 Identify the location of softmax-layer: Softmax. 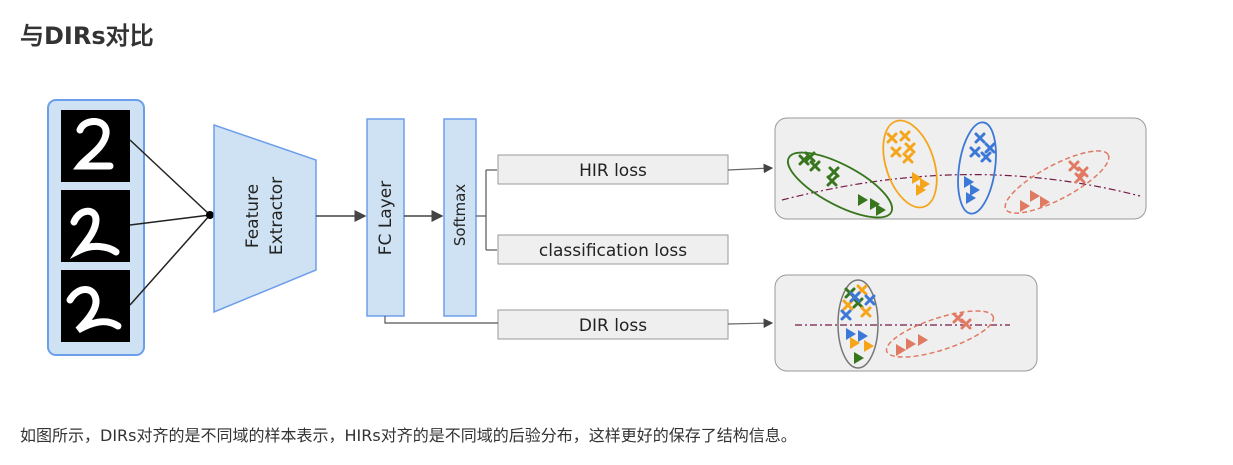
(460, 217).